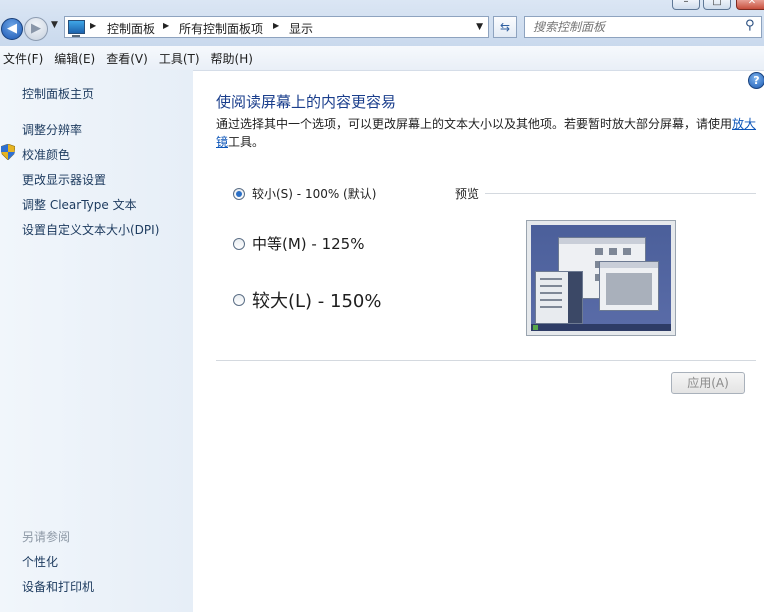 This screenshot has width=764, height=612. What do you see at coordinates (317, 301) in the screenshot?
I see `option-larger-label: 较大(L) - 150%` at bounding box center [317, 301].